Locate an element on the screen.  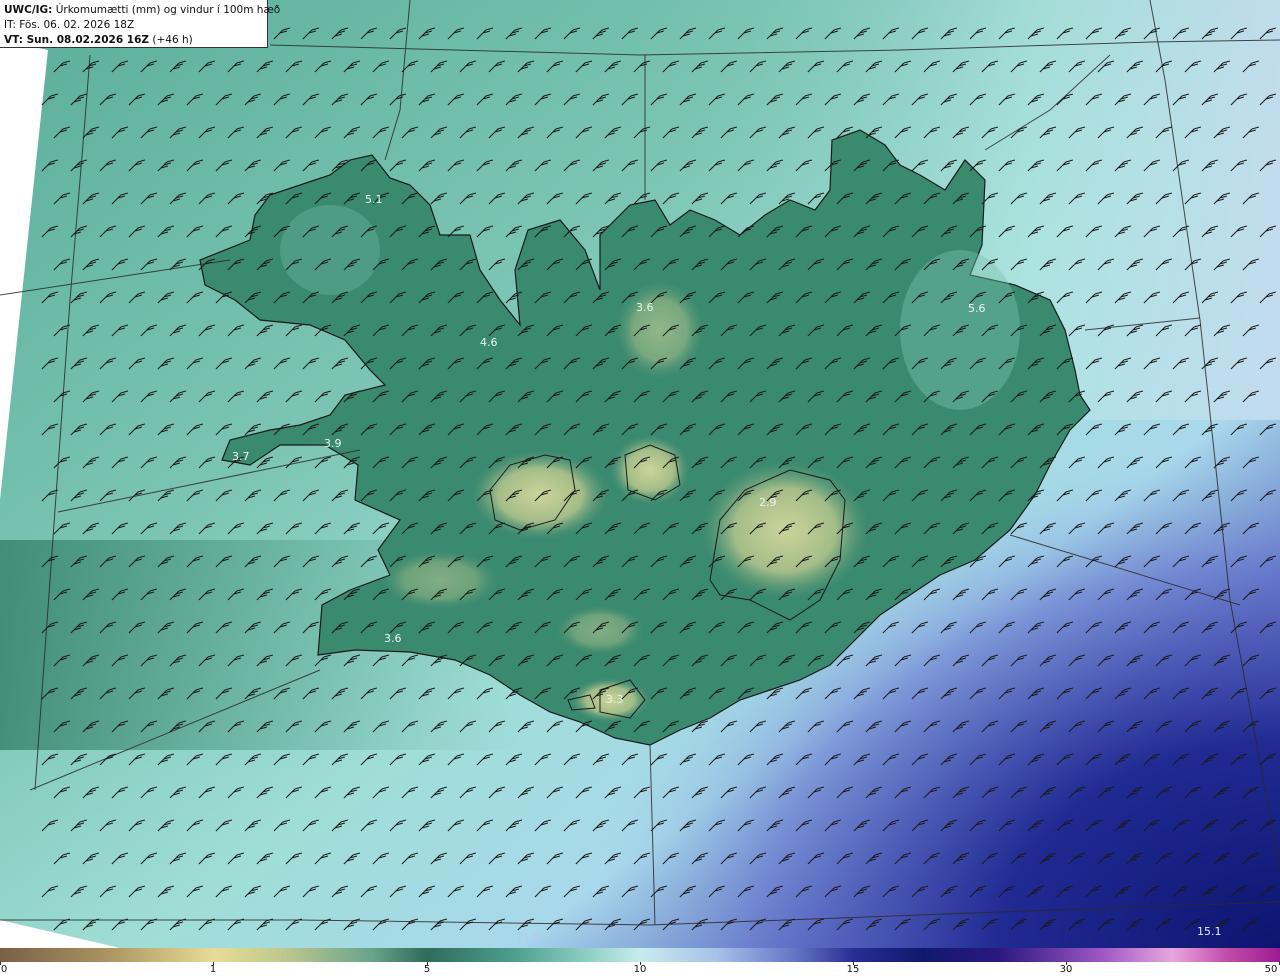
colorbar-label: 5 is located at coordinates (427, 969).